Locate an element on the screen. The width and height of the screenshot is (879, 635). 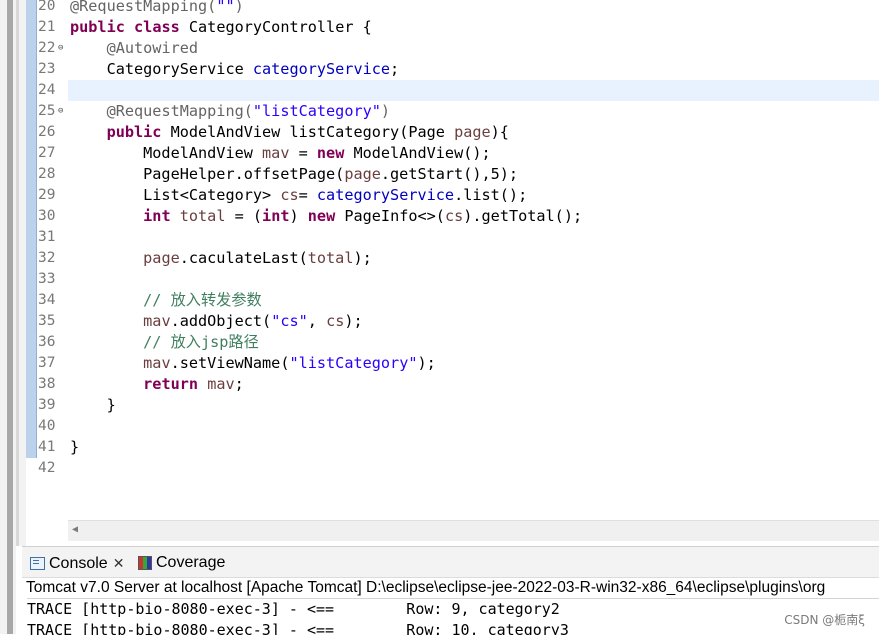
code-line: 21 public class CategoryController { is located at coordinates (439, 27).